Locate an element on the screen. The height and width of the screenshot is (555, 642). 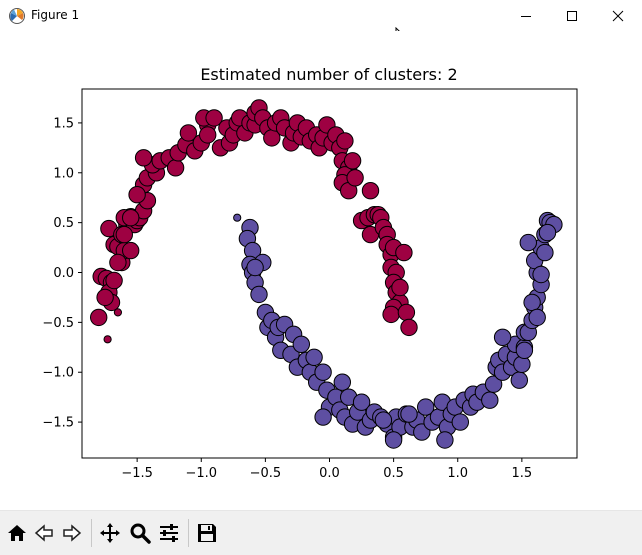
save-icon is located at coordinates (207, 533).